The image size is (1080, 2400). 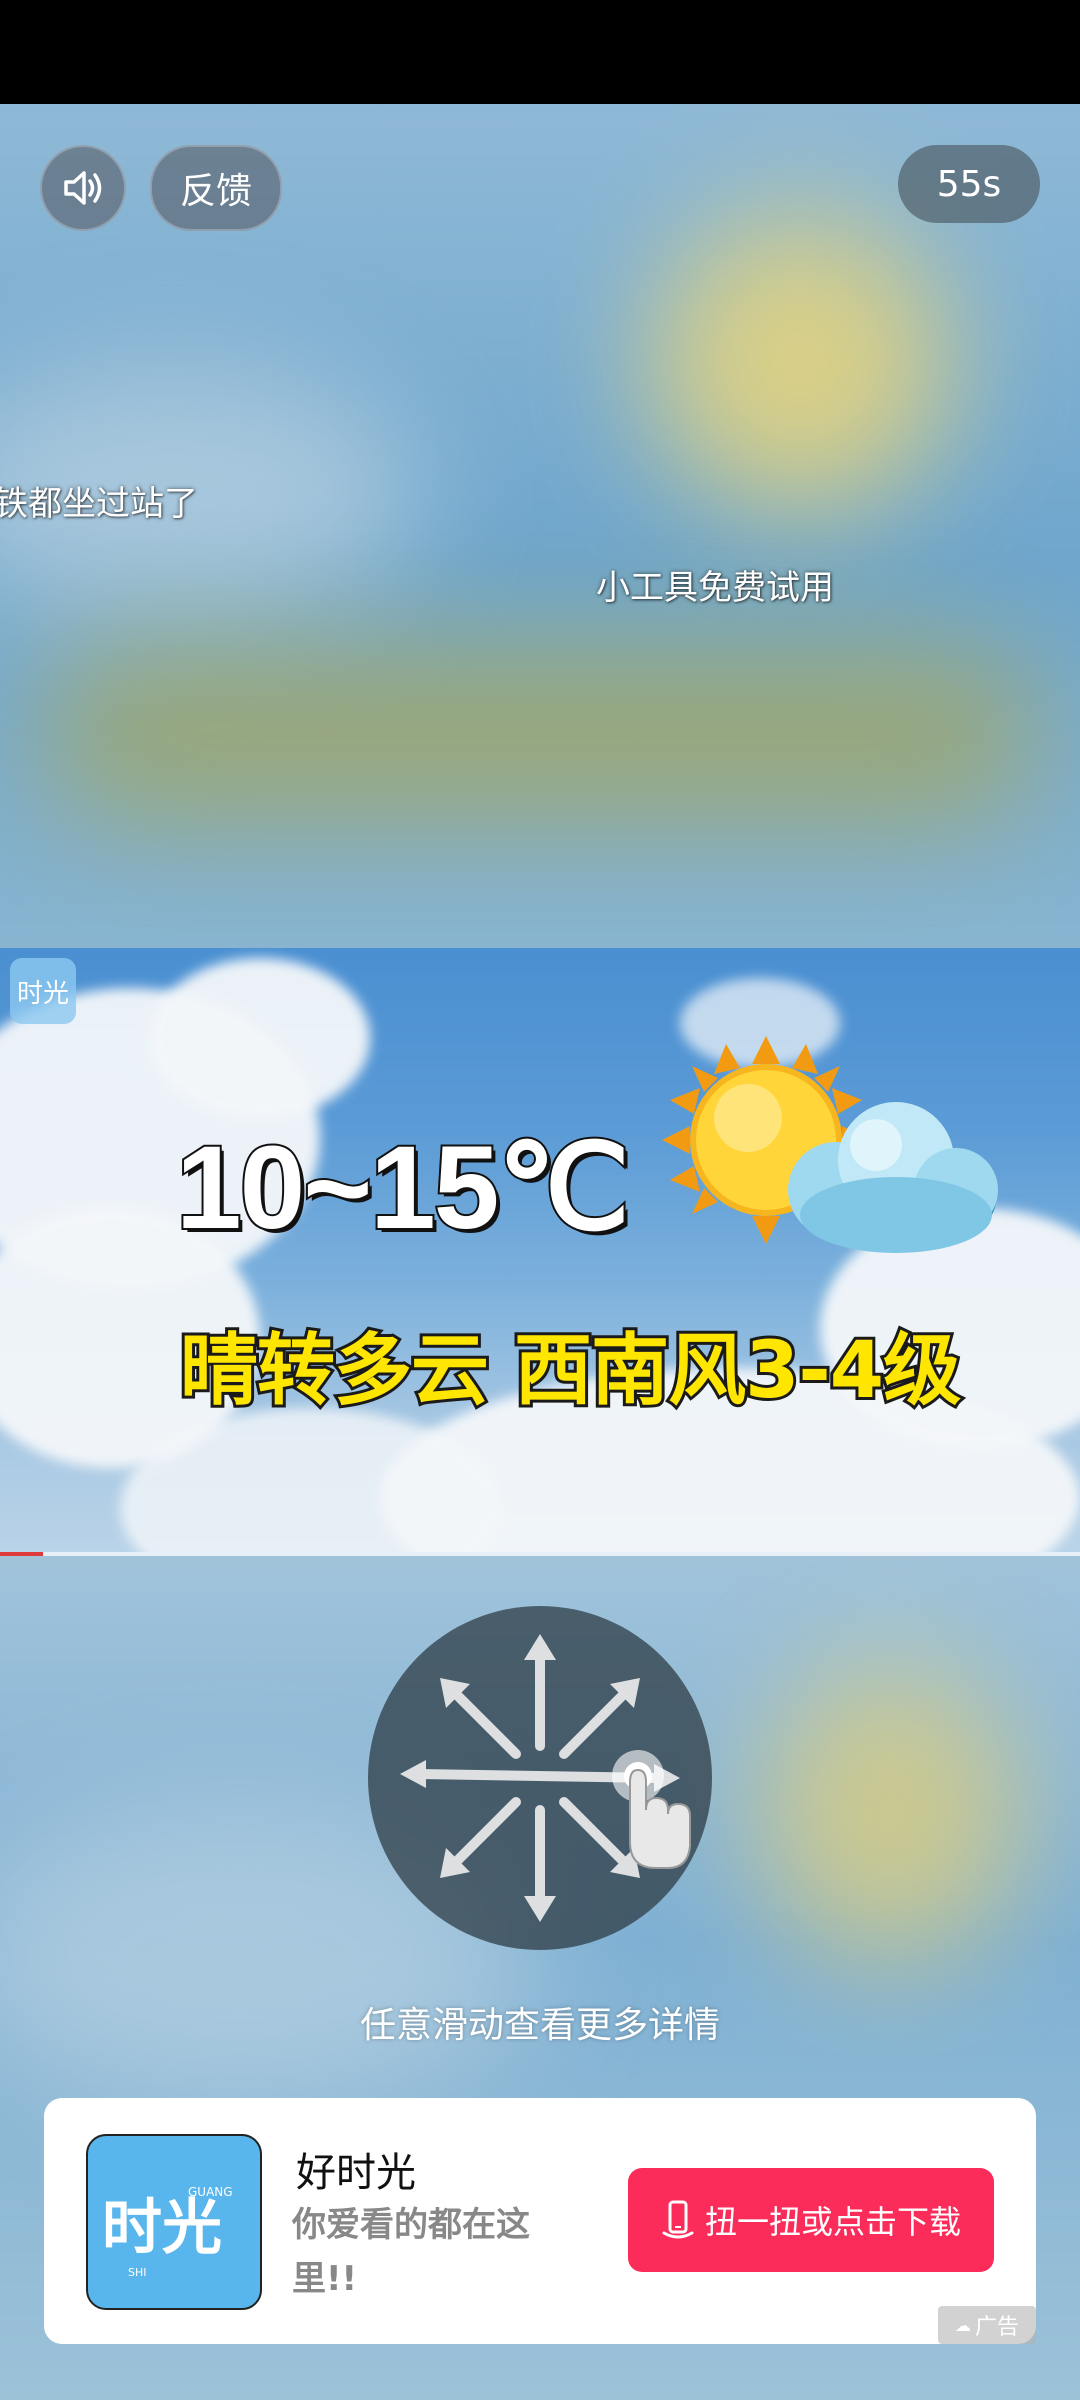 I want to click on phone-shake-icon, so click(x=678, y=2219).